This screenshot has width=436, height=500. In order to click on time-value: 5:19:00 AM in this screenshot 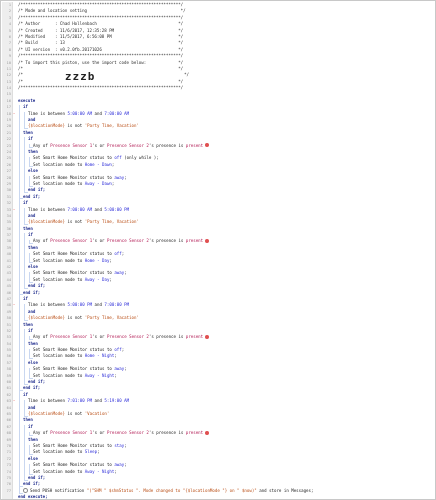, I will do `click(117, 401)`.